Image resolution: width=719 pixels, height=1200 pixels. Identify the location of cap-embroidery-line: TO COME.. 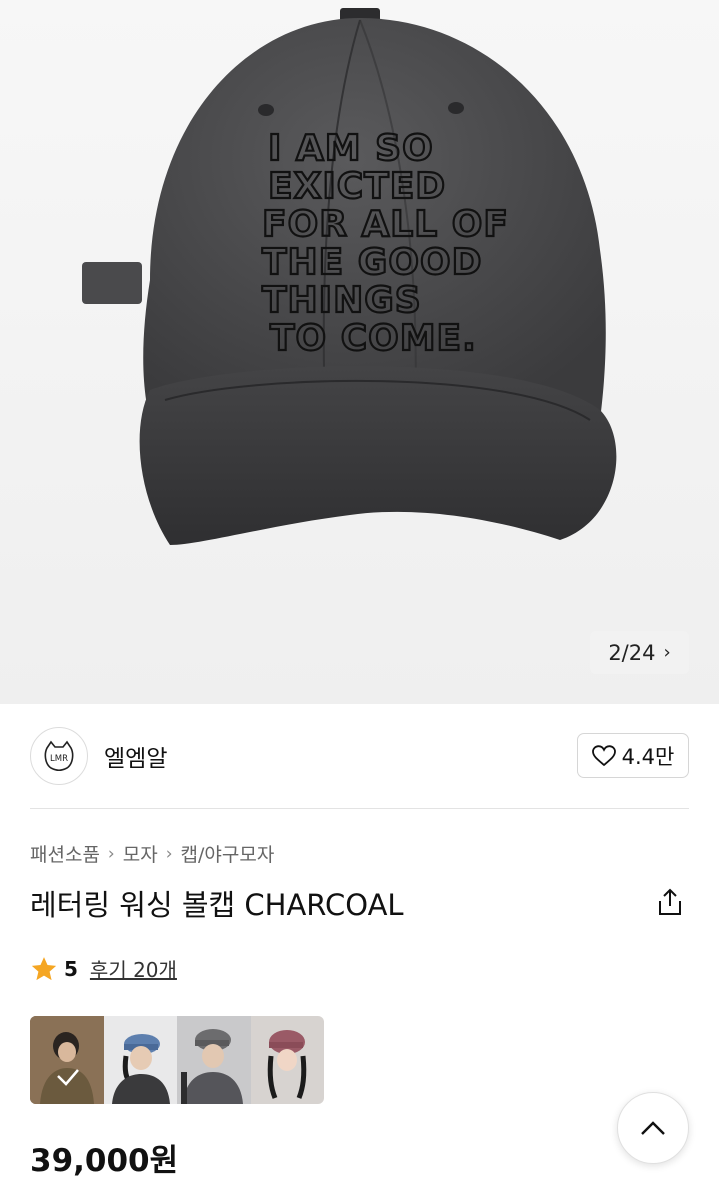
(373, 338).